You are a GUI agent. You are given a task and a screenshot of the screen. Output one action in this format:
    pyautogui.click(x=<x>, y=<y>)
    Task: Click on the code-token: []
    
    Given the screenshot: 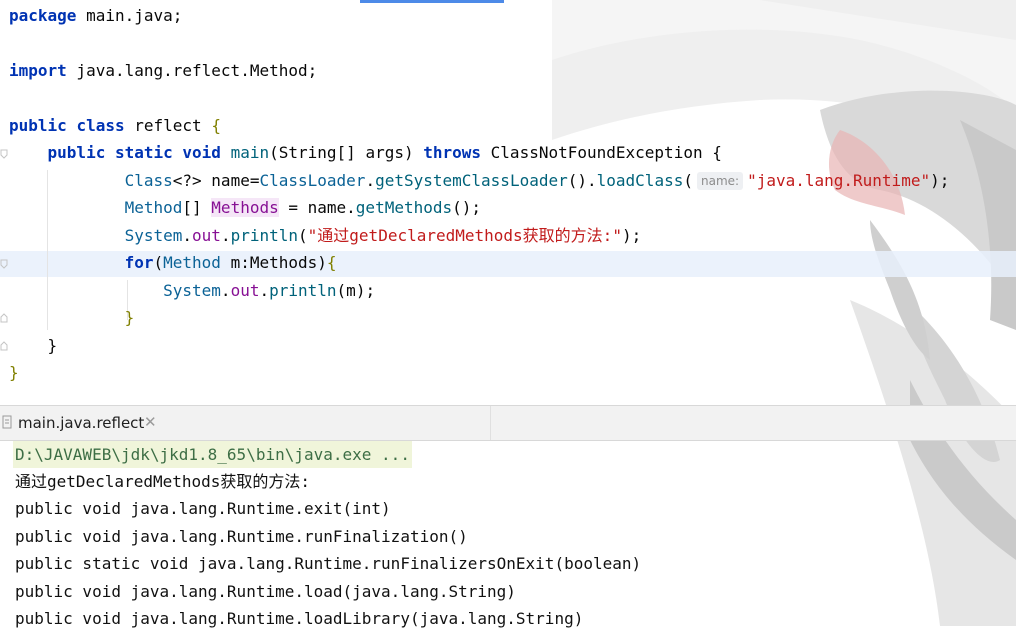 What is the action you would take?
    pyautogui.click(x=197, y=207)
    